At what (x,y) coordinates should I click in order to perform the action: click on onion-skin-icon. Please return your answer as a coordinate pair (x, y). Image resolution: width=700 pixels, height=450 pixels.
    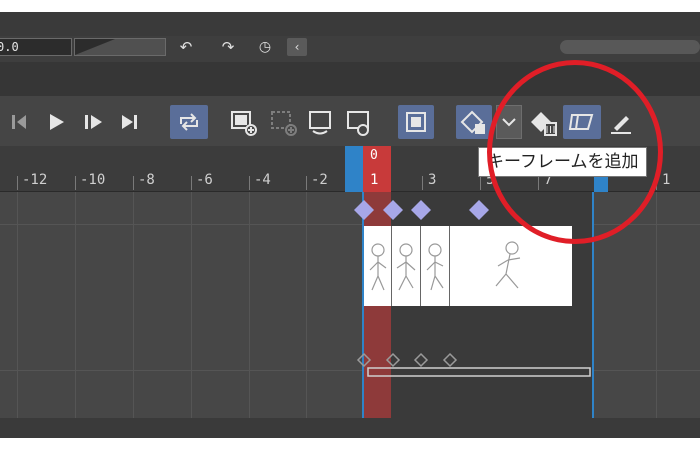
    Looking at the image, I should click on (416, 122).